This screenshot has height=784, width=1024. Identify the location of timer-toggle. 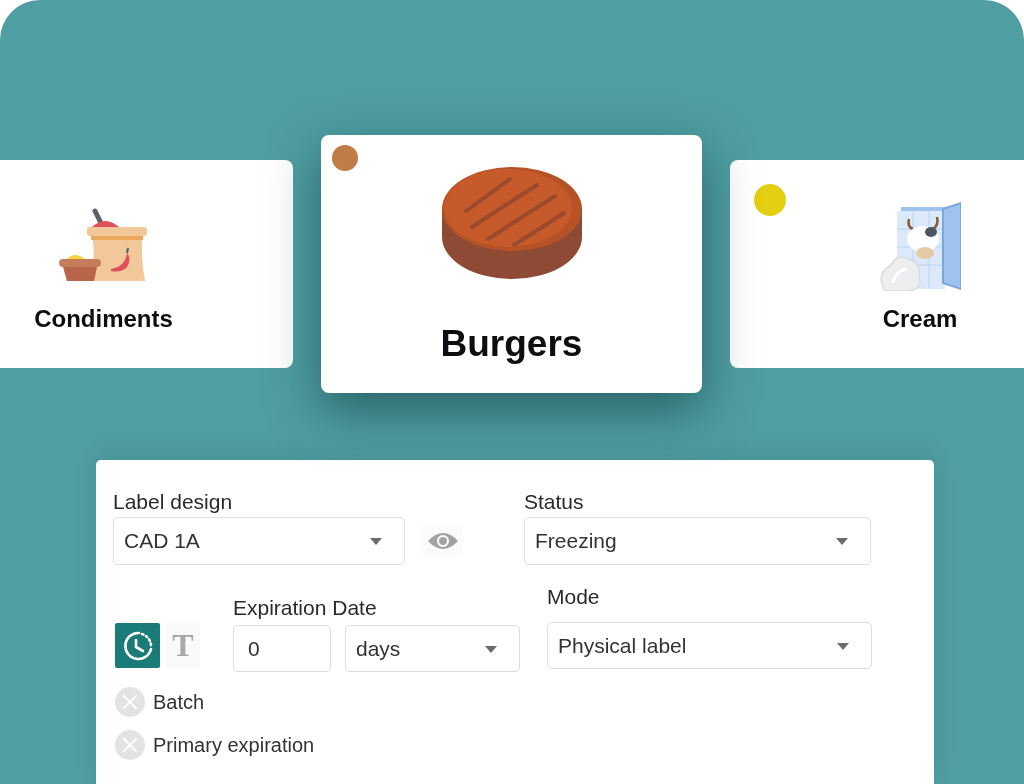
(137, 645).